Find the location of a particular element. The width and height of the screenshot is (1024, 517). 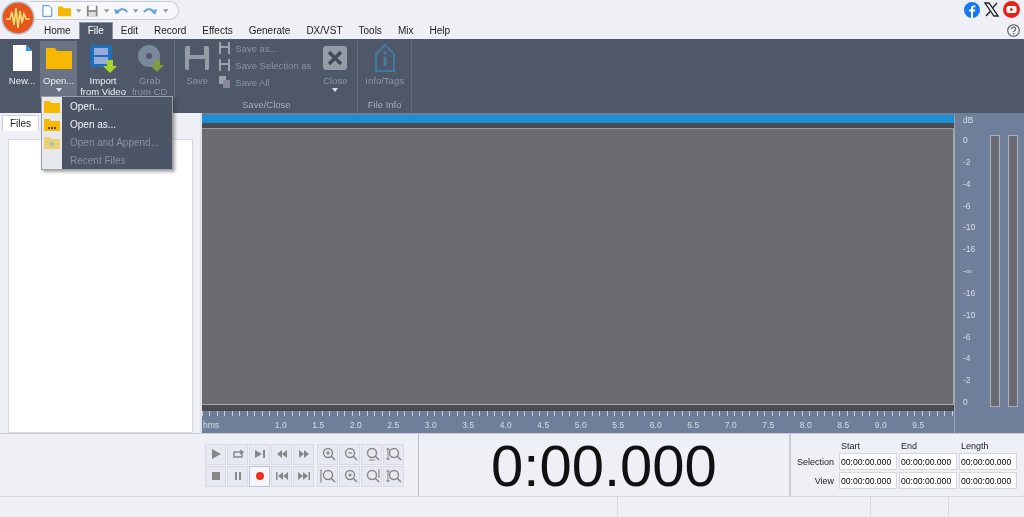

column-header: End is located at coordinates (909, 446).